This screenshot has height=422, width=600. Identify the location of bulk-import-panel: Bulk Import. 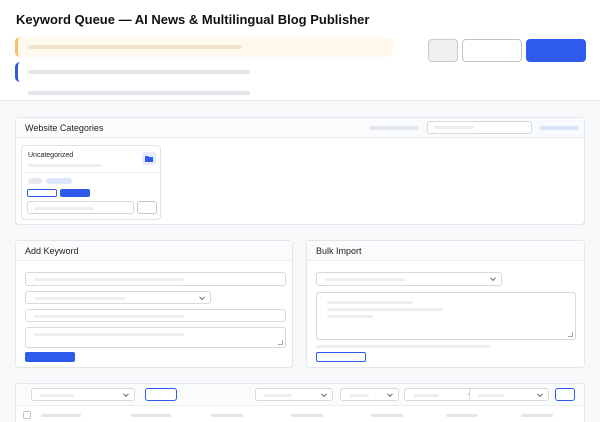
(445, 304).